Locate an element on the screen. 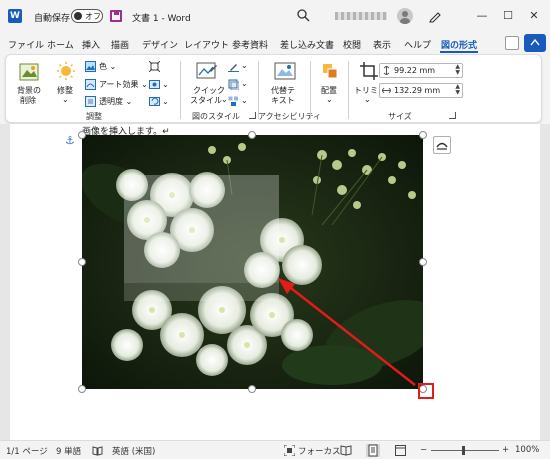 The width and height of the screenshot is (550, 459). art-effects-text: アート効果 is located at coordinates (119, 84).